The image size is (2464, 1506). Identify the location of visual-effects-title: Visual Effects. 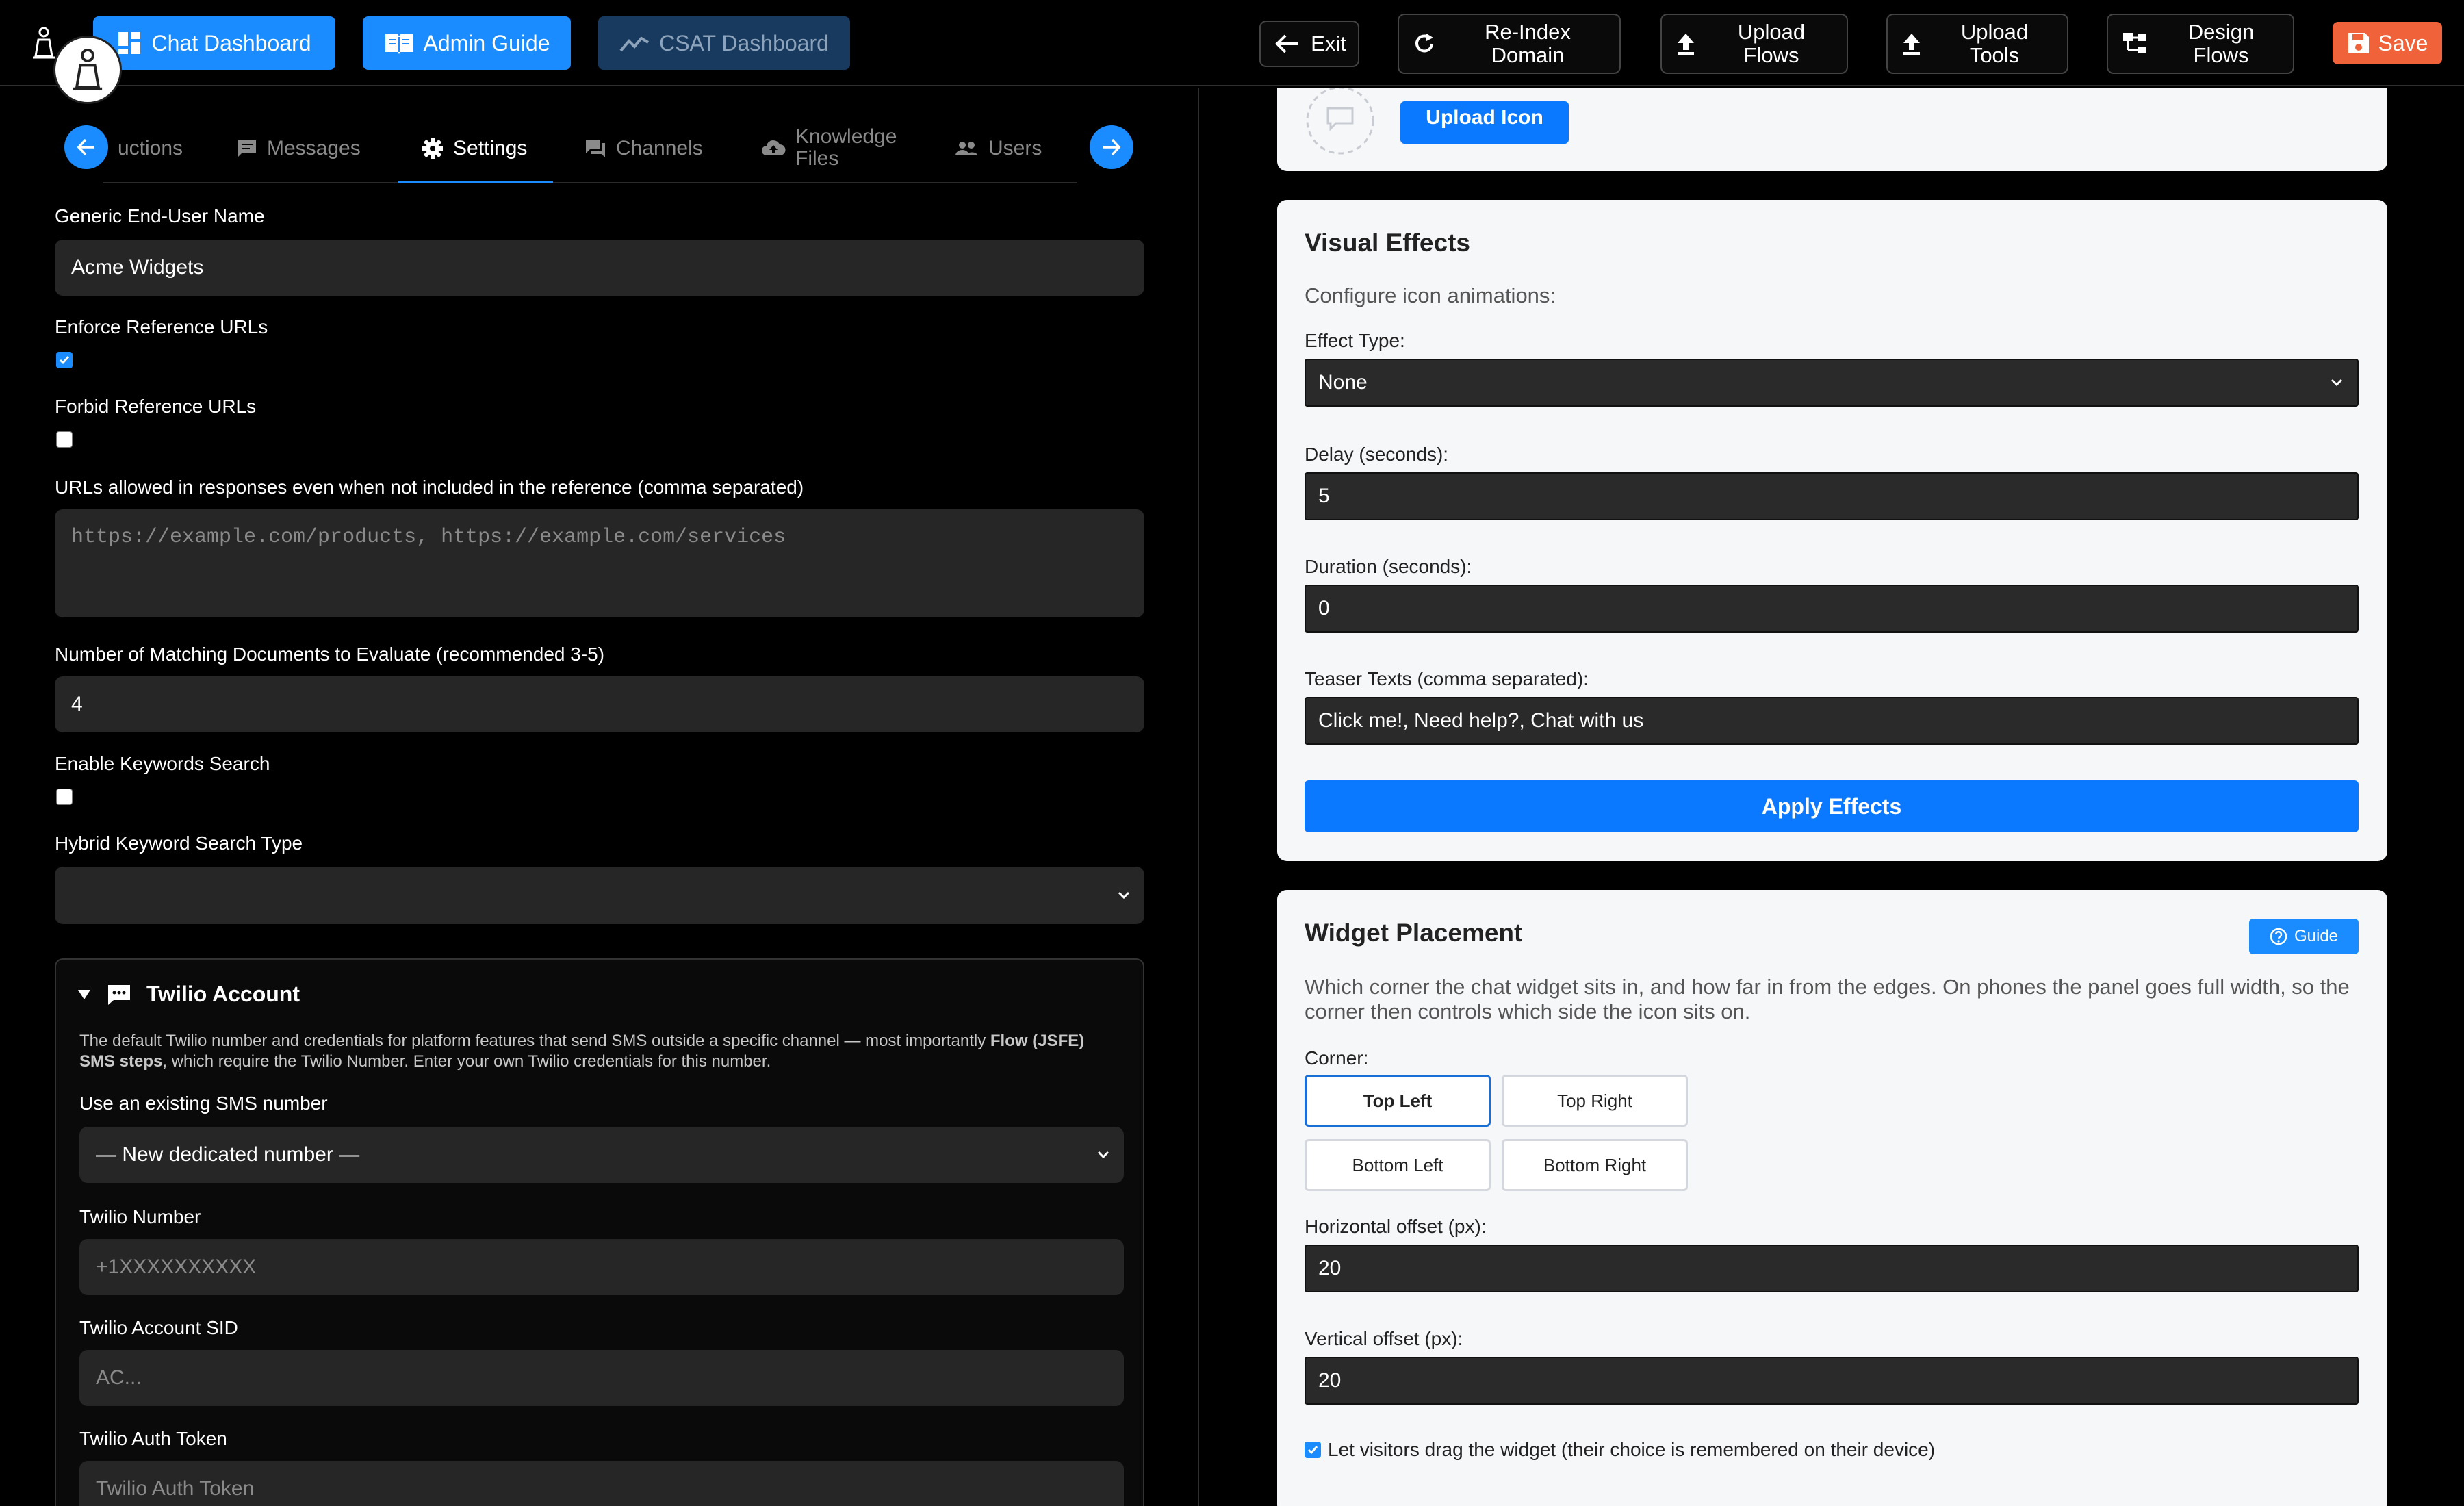
(1387, 243).